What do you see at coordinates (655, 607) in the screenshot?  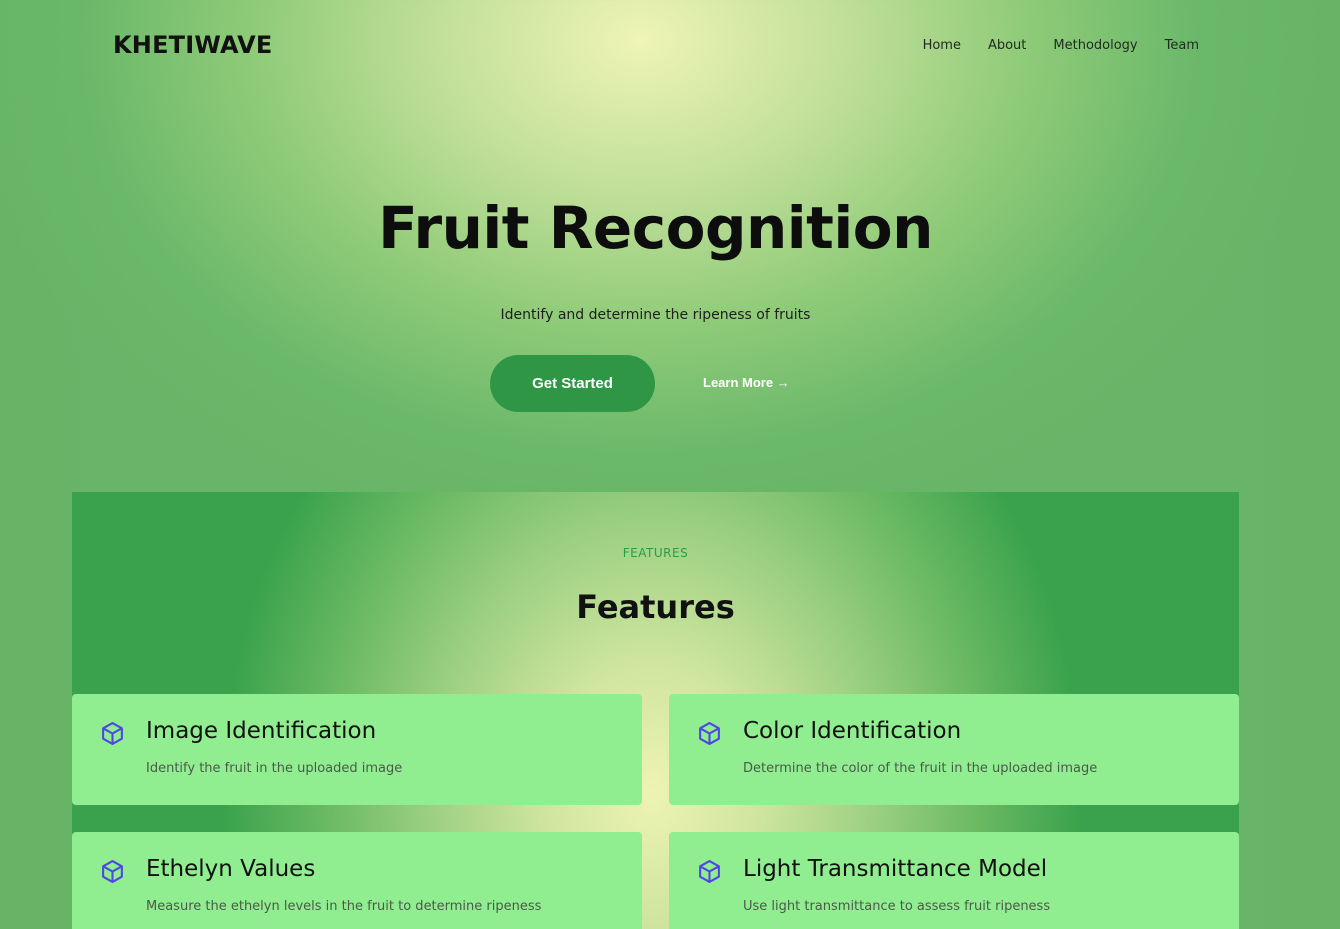 I see `features-heading: Features` at bounding box center [655, 607].